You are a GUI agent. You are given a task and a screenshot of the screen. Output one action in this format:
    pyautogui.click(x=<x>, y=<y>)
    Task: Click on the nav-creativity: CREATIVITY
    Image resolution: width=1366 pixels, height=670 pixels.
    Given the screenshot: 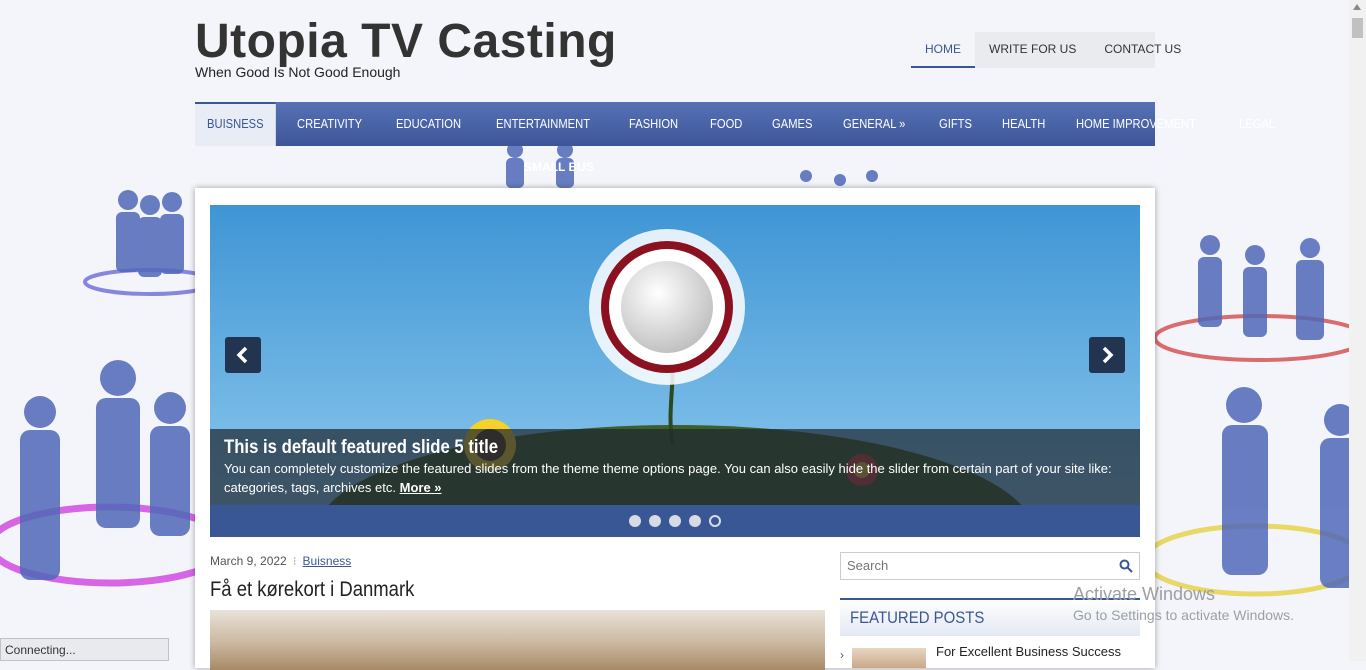 What is the action you would take?
    pyautogui.click(x=329, y=124)
    